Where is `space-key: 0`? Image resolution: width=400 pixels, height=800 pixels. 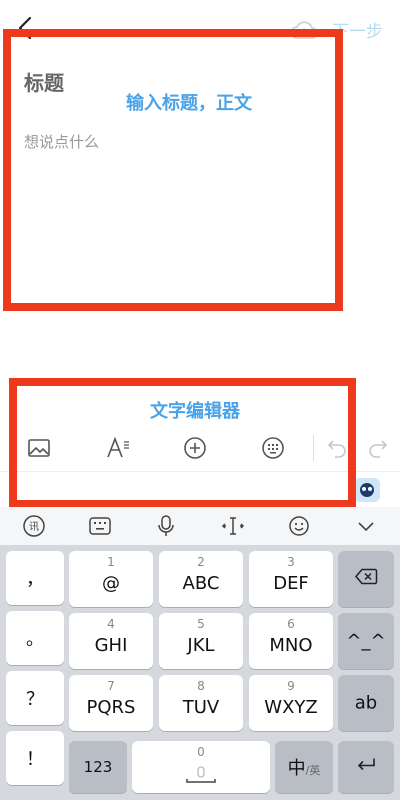 space-key: 0 is located at coordinates (201, 767).